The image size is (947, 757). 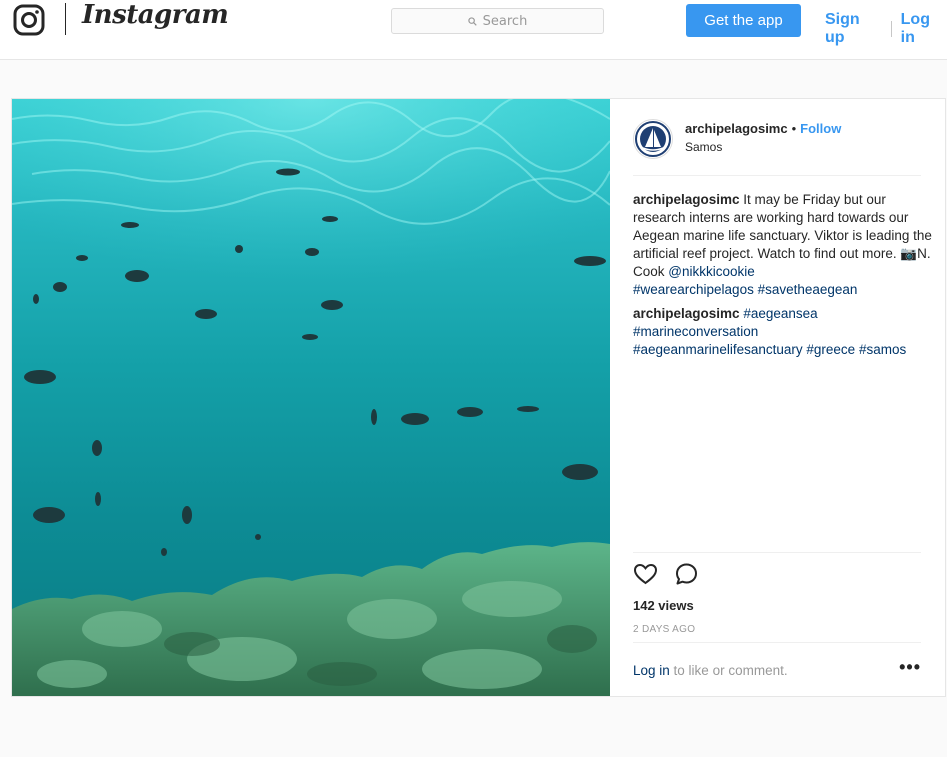 What do you see at coordinates (472, 21) in the screenshot?
I see `search-icon` at bounding box center [472, 21].